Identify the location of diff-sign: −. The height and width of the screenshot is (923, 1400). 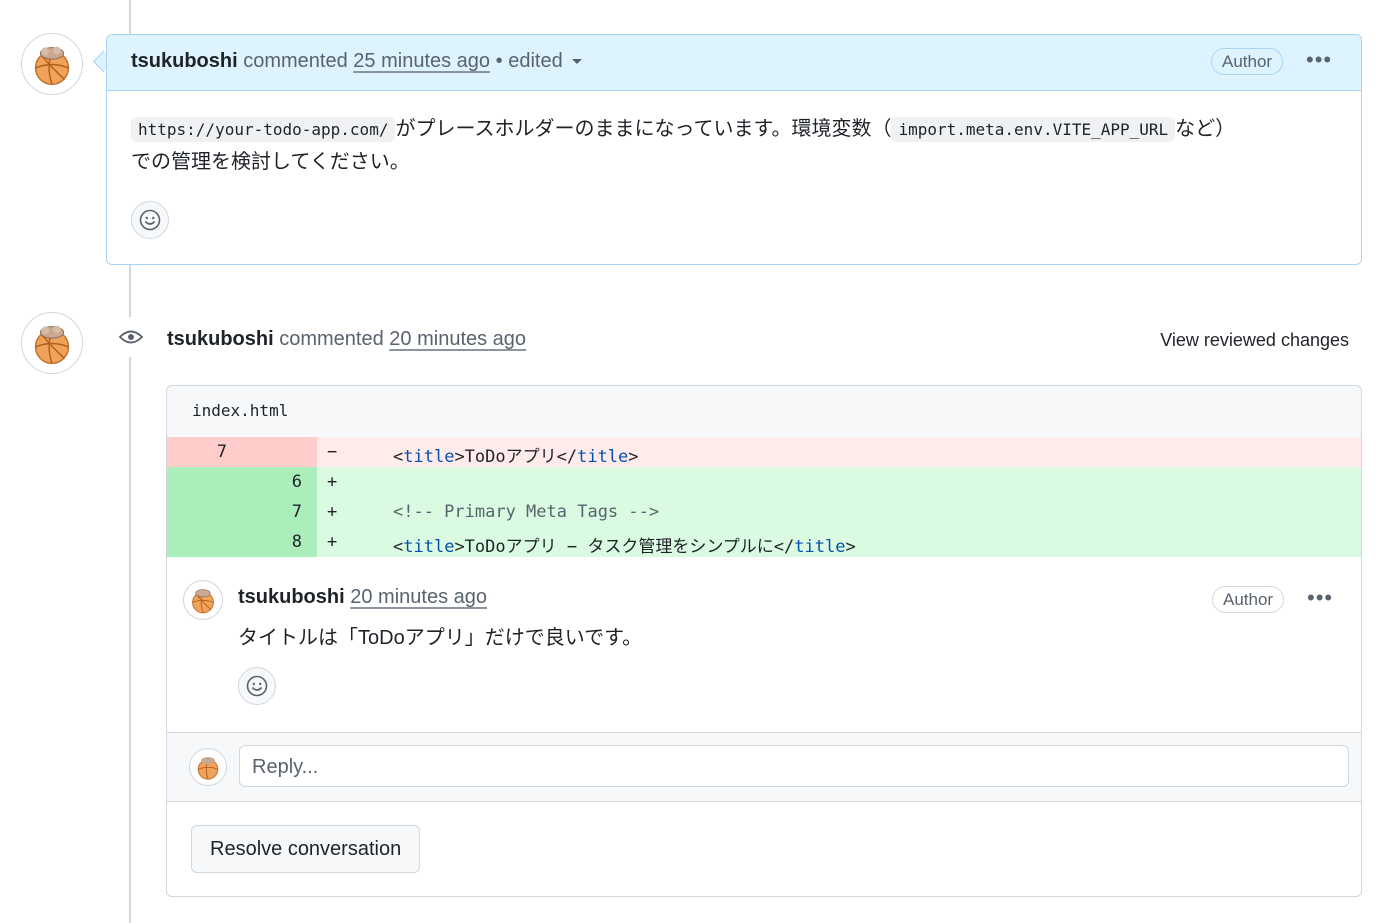
(332, 452).